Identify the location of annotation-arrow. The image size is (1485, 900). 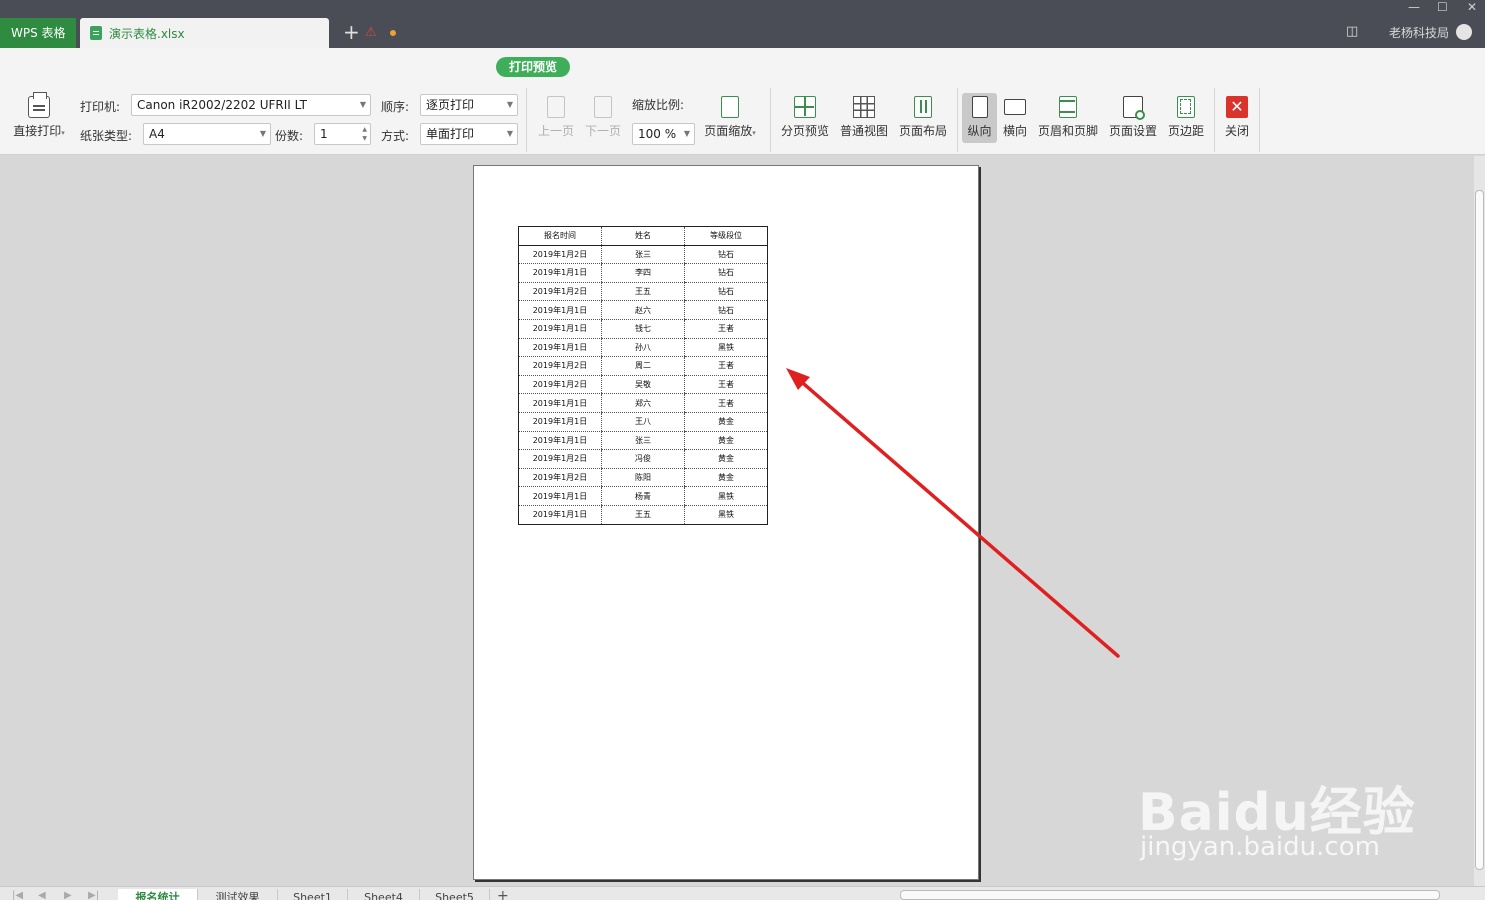
(953, 513).